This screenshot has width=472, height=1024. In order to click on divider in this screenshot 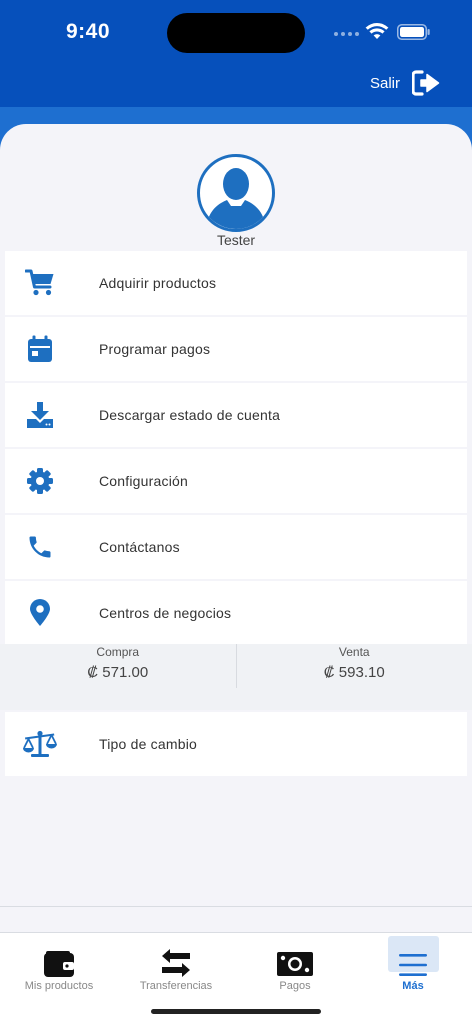, I will do `click(236, 906)`.